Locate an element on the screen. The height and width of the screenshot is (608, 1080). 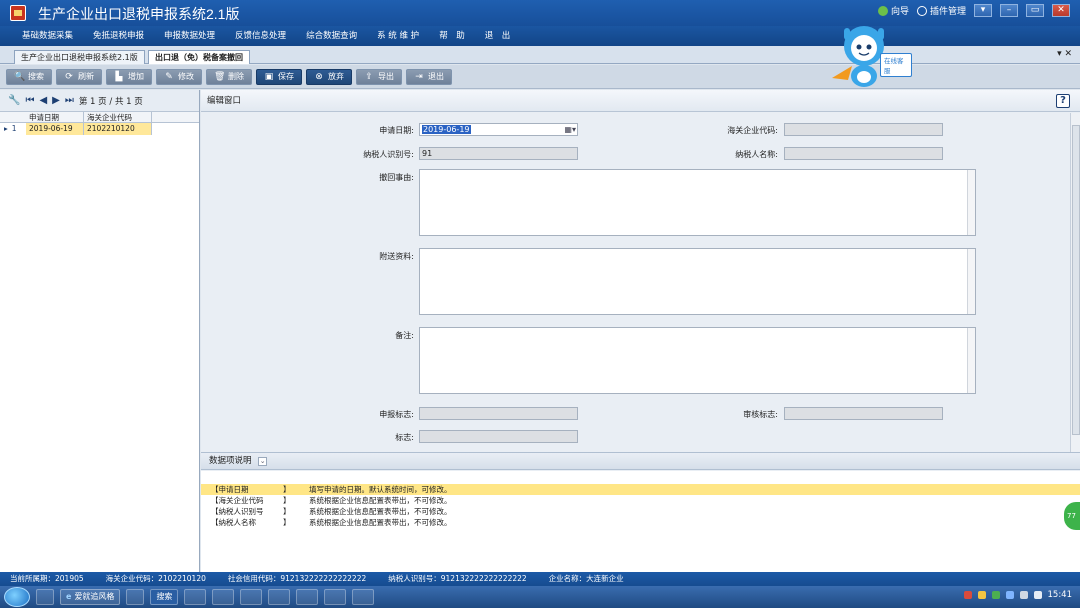
remark-textarea is located at coordinates (697, 360).